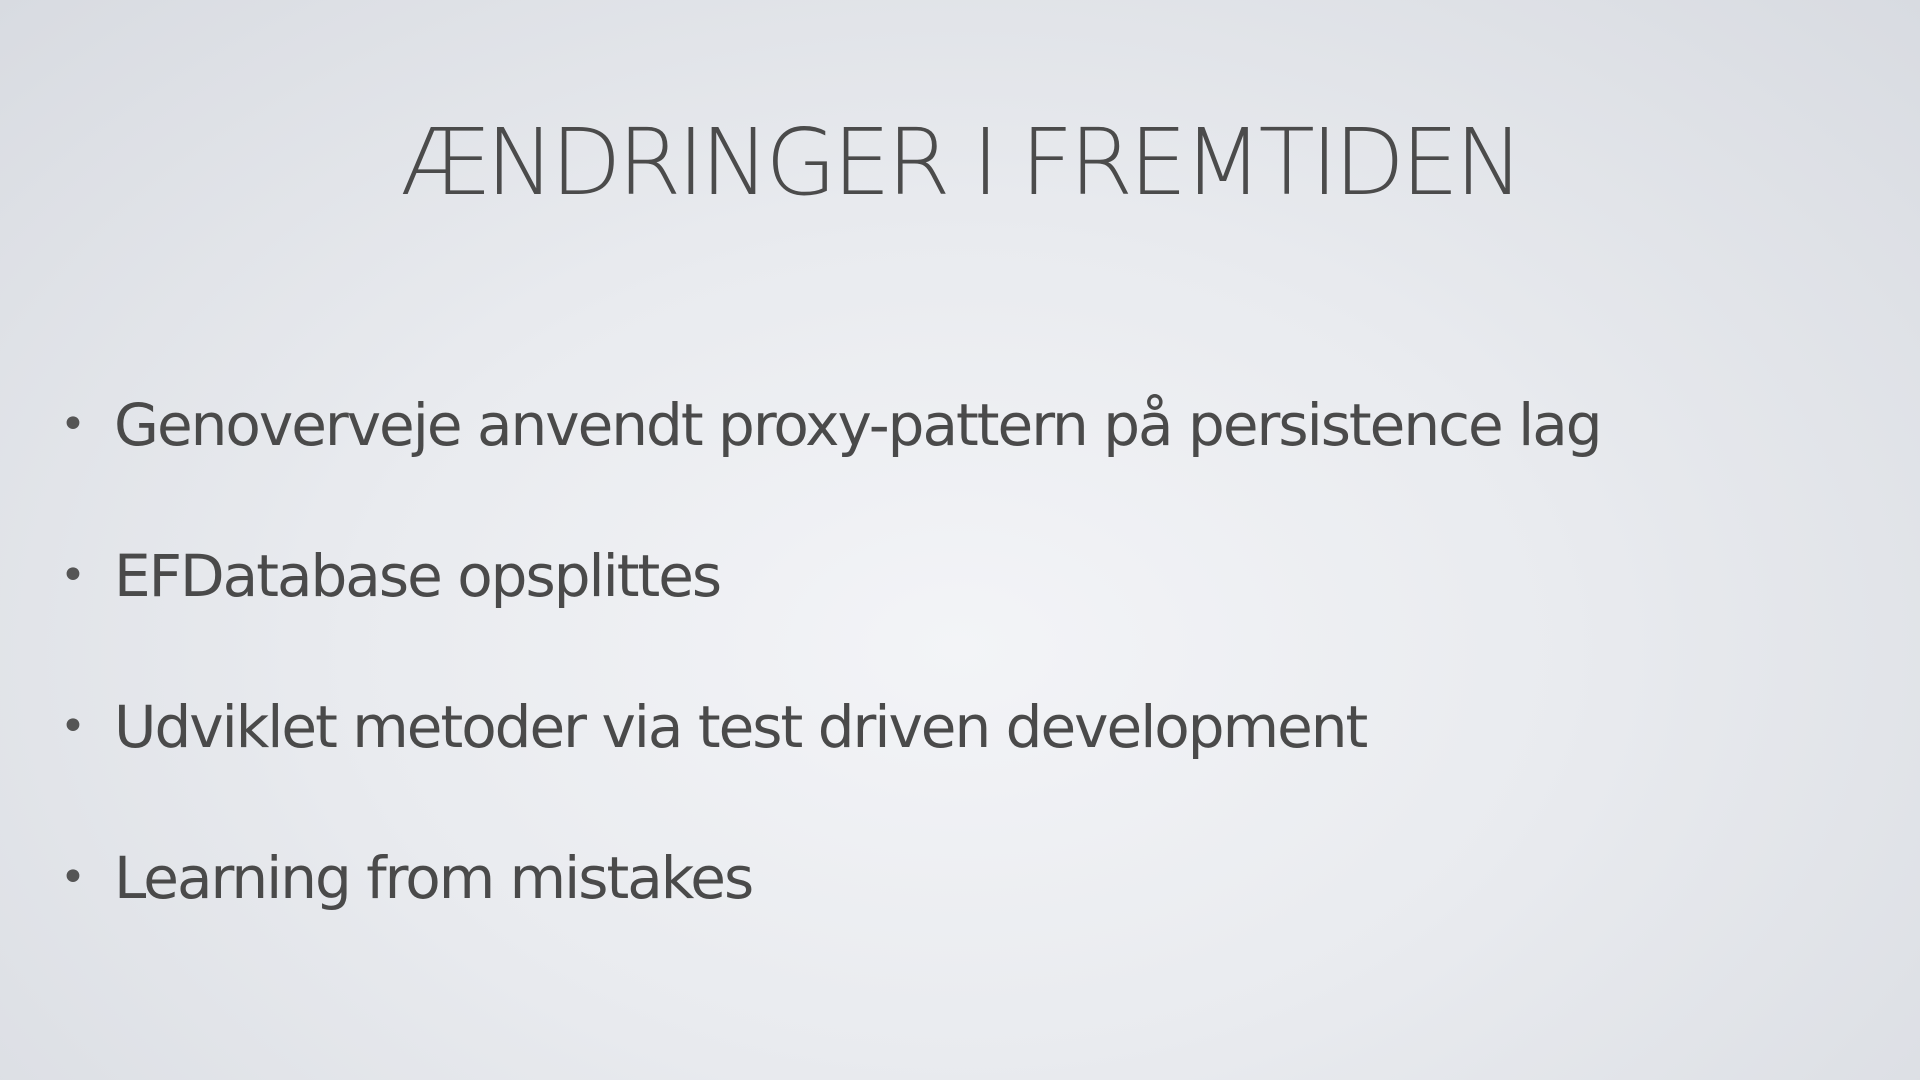 This screenshot has height=1080, width=1920. I want to click on bullet-text: EFDatabase opsplittes, so click(418, 576).